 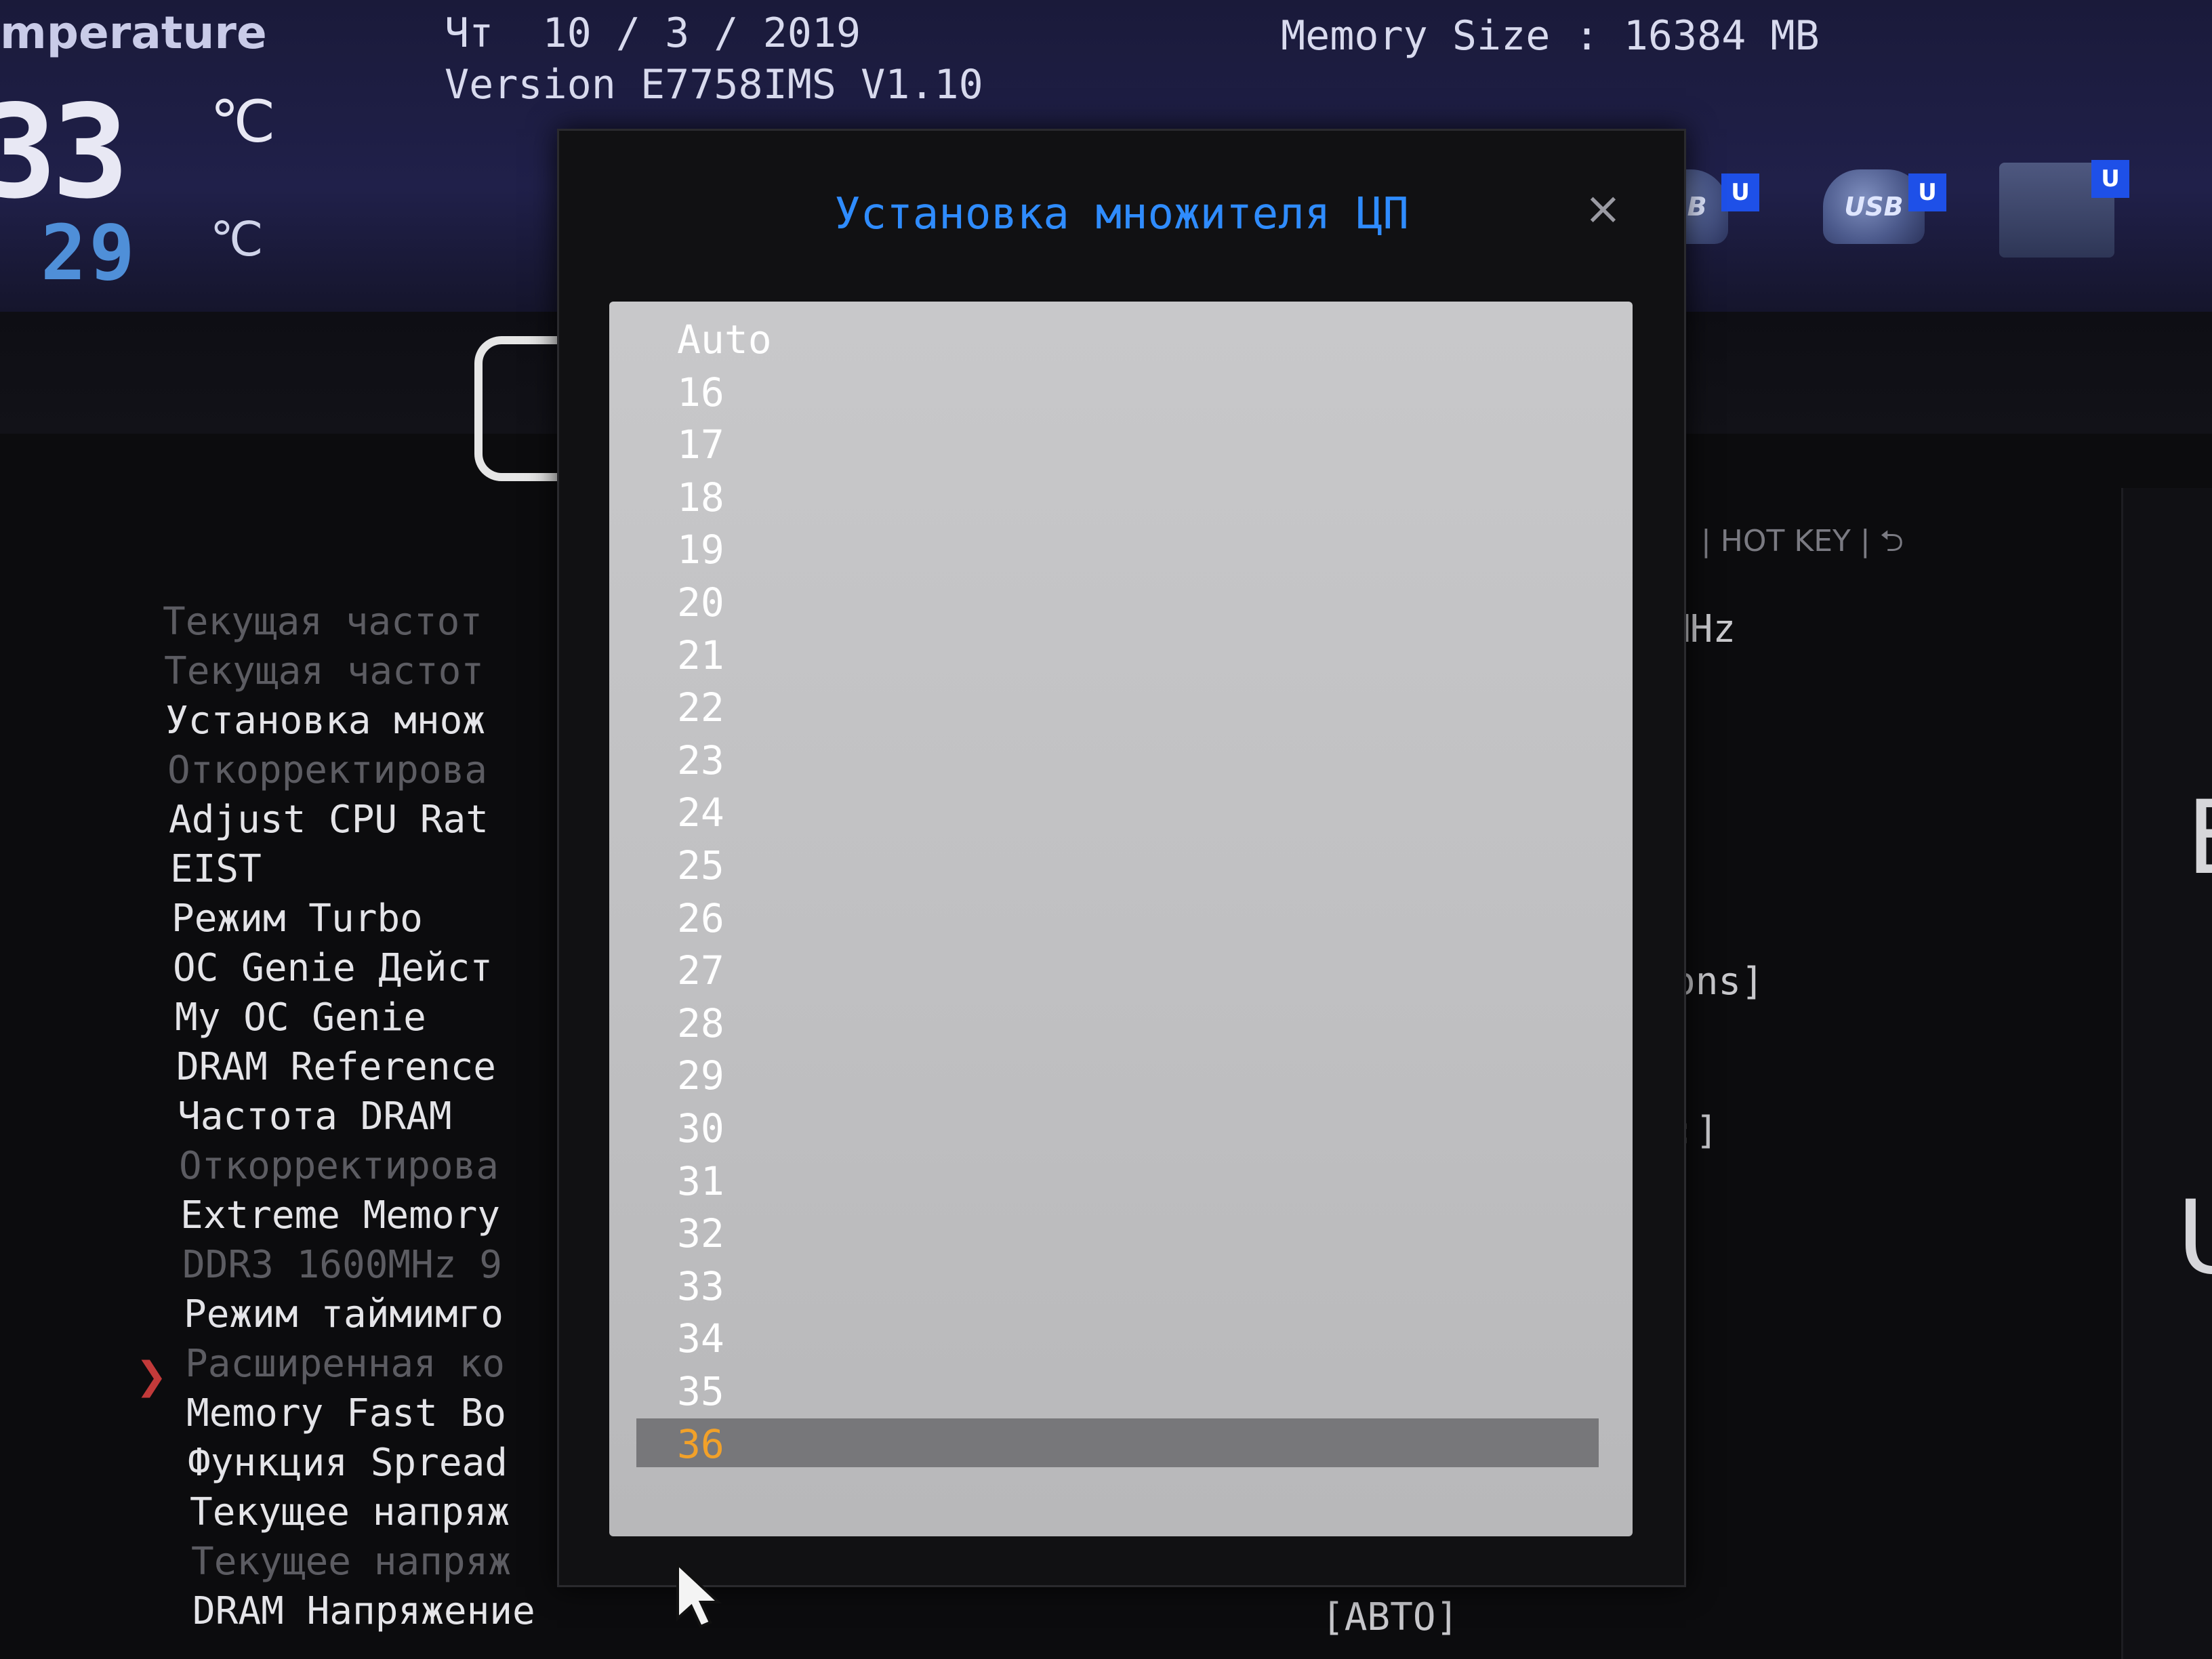 What do you see at coordinates (700, 550) in the screenshot?
I see `option-label: 19` at bounding box center [700, 550].